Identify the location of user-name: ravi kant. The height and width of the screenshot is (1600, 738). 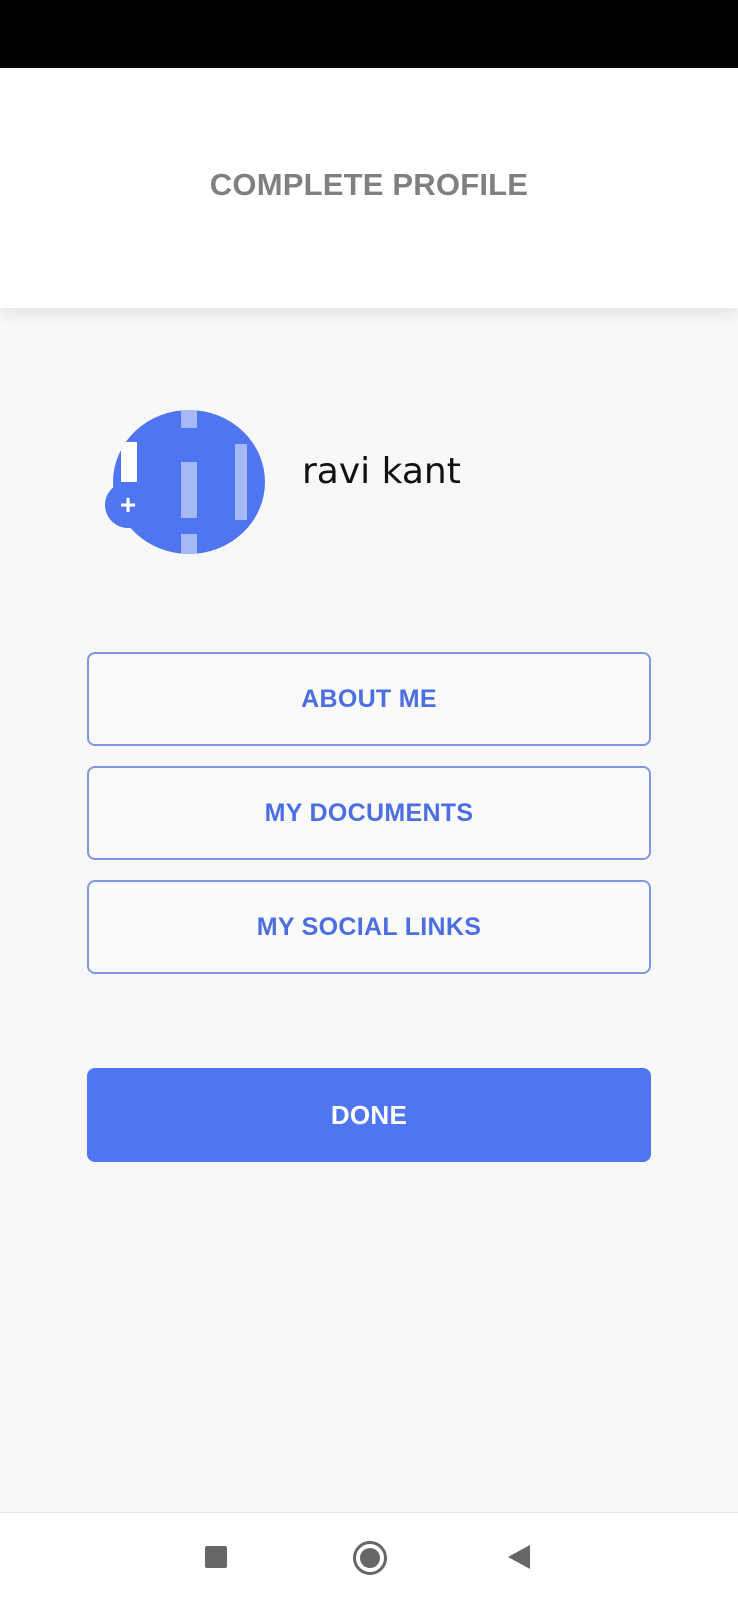
(381, 471).